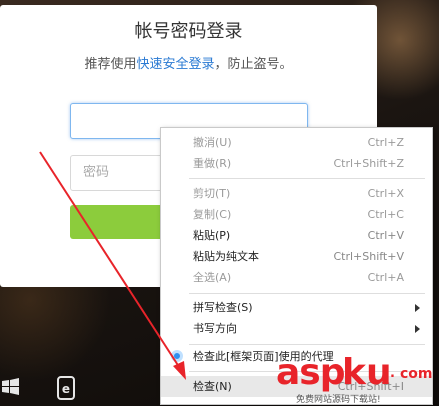 The height and width of the screenshot is (406, 439). What do you see at coordinates (338, 400) in the screenshot?
I see `watermark-tagline: 免费网站源码下载站!` at bounding box center [338, 400].